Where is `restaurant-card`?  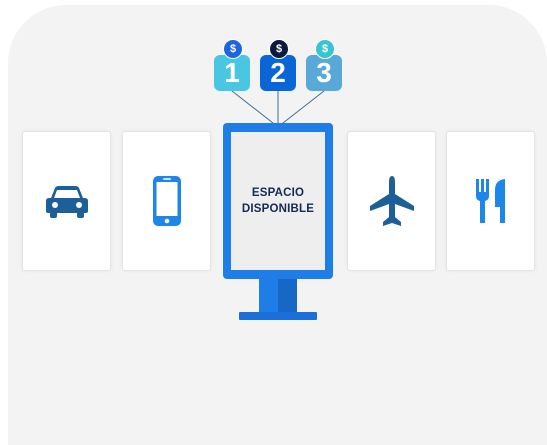 restaurant-card is located at coordinates (490, 201).